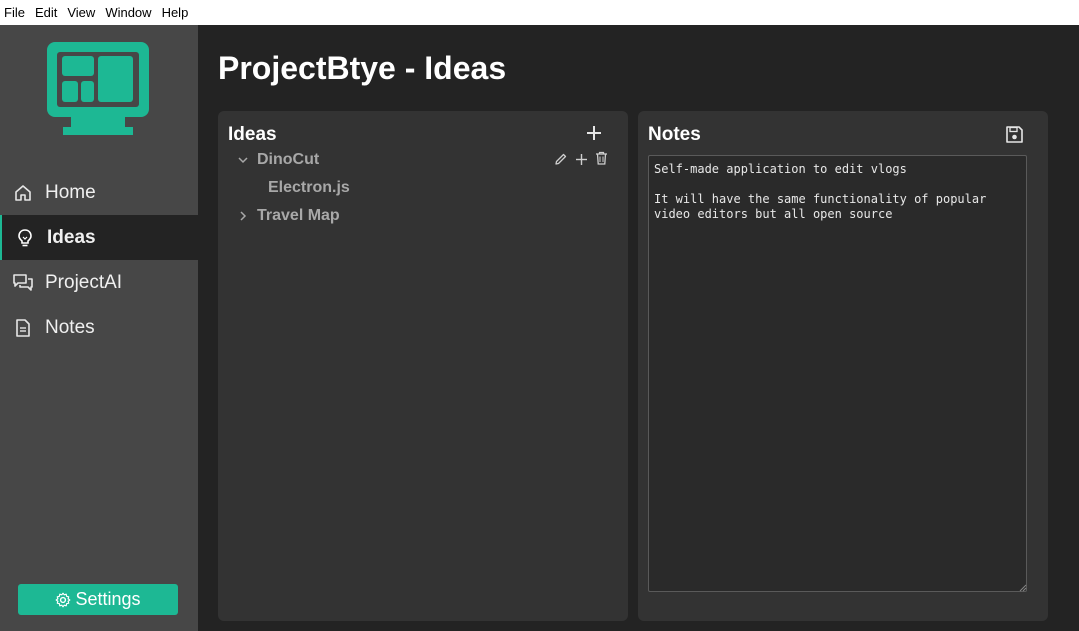  Describe the element at coordinates (175, 12) in the screenshot. I see `menu-help: Help` at that location.